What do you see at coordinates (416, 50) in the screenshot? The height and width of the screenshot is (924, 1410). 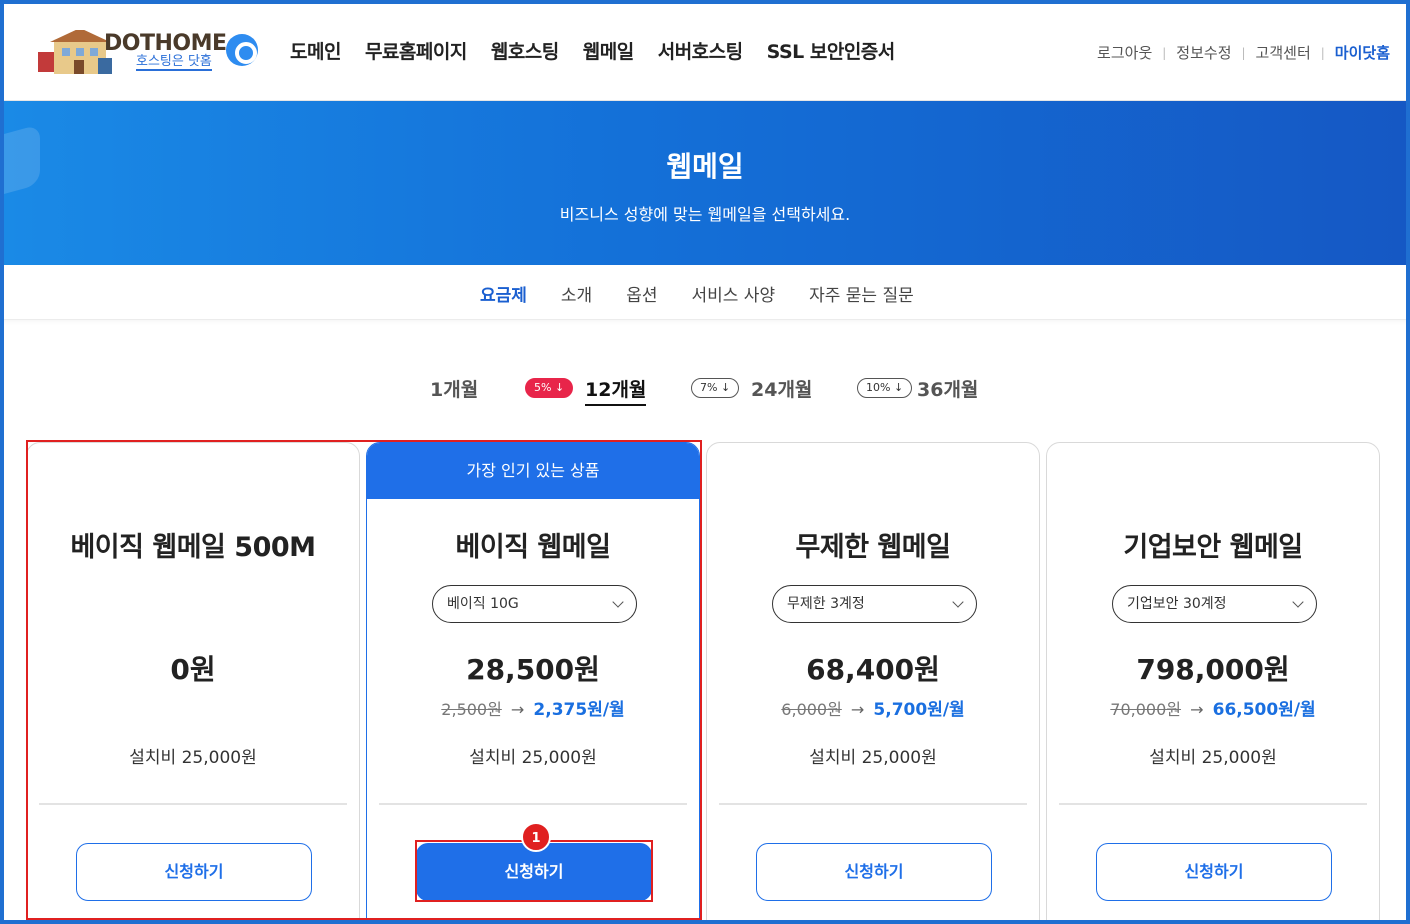 I see `nav-free-homepage: 무료홈페이지` at bounding box center [416, 50].